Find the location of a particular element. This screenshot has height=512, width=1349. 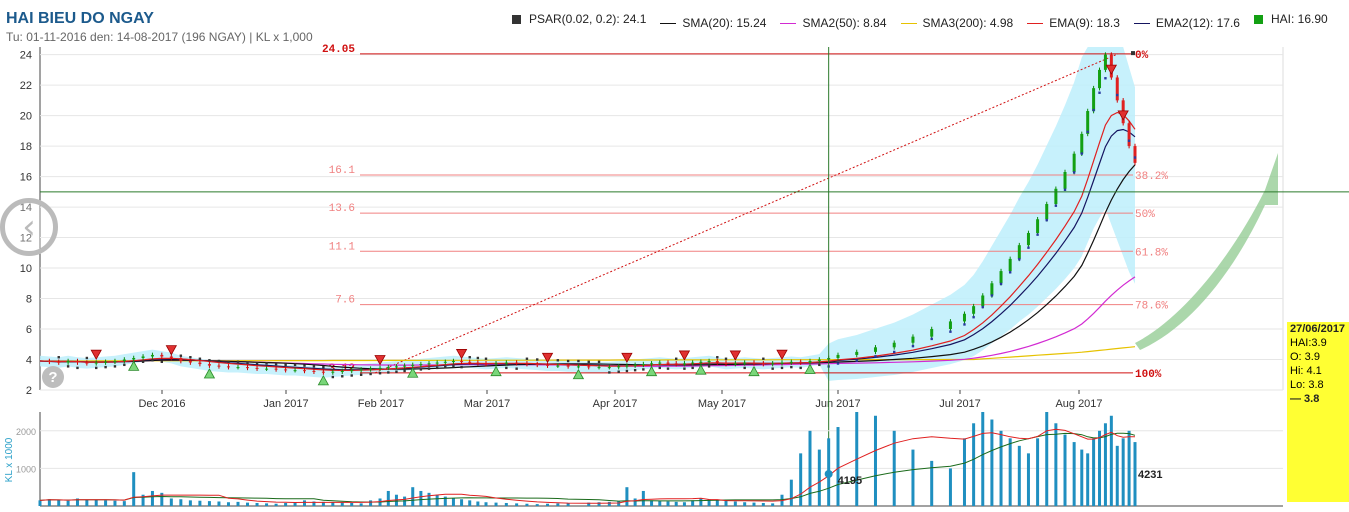

volume-ma-long is located at coordinates (587, 467).